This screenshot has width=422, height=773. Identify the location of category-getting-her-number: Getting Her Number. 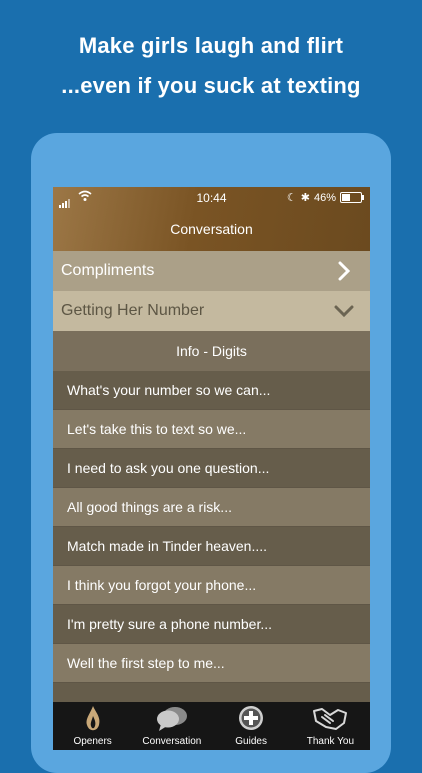
(211, 311).